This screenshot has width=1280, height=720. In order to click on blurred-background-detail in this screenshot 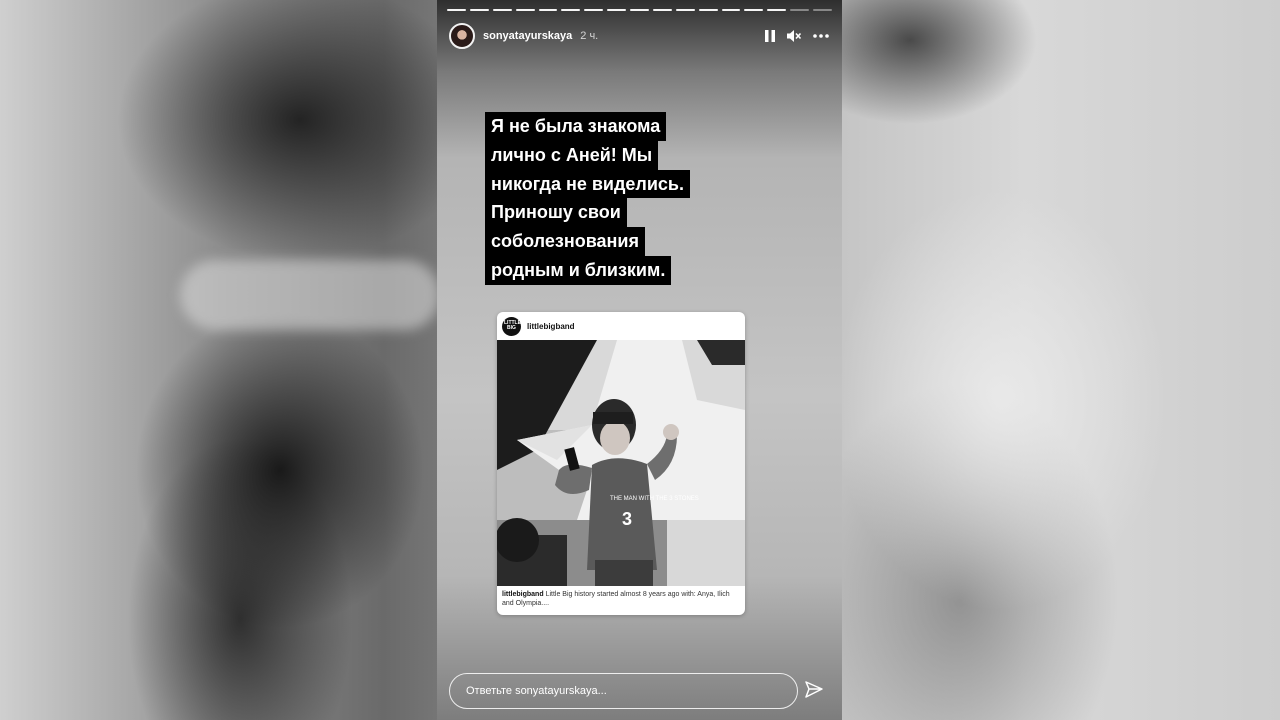, I will do `click(310, 295)`.